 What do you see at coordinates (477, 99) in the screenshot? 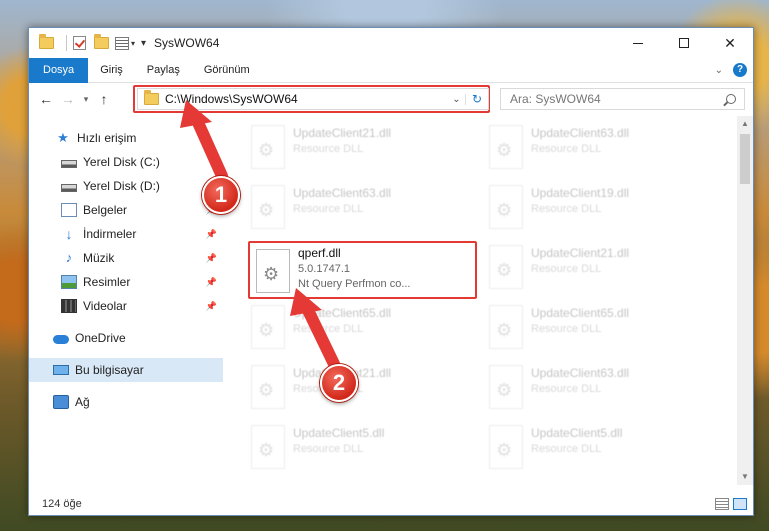
I see `refresh-icon: ↻` at bounding box center [477, 99].